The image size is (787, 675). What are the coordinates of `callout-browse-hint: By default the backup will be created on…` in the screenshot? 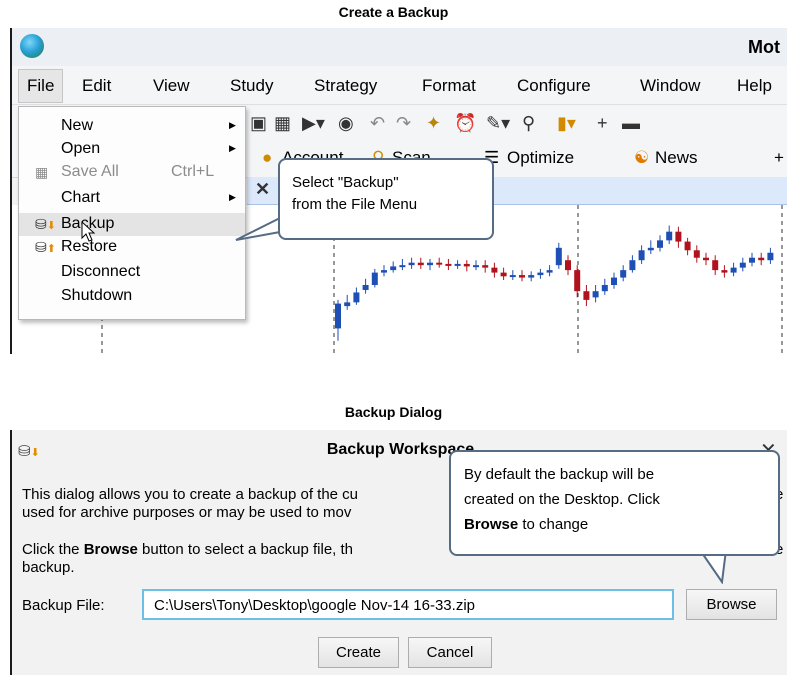 It's located at (614, 503).